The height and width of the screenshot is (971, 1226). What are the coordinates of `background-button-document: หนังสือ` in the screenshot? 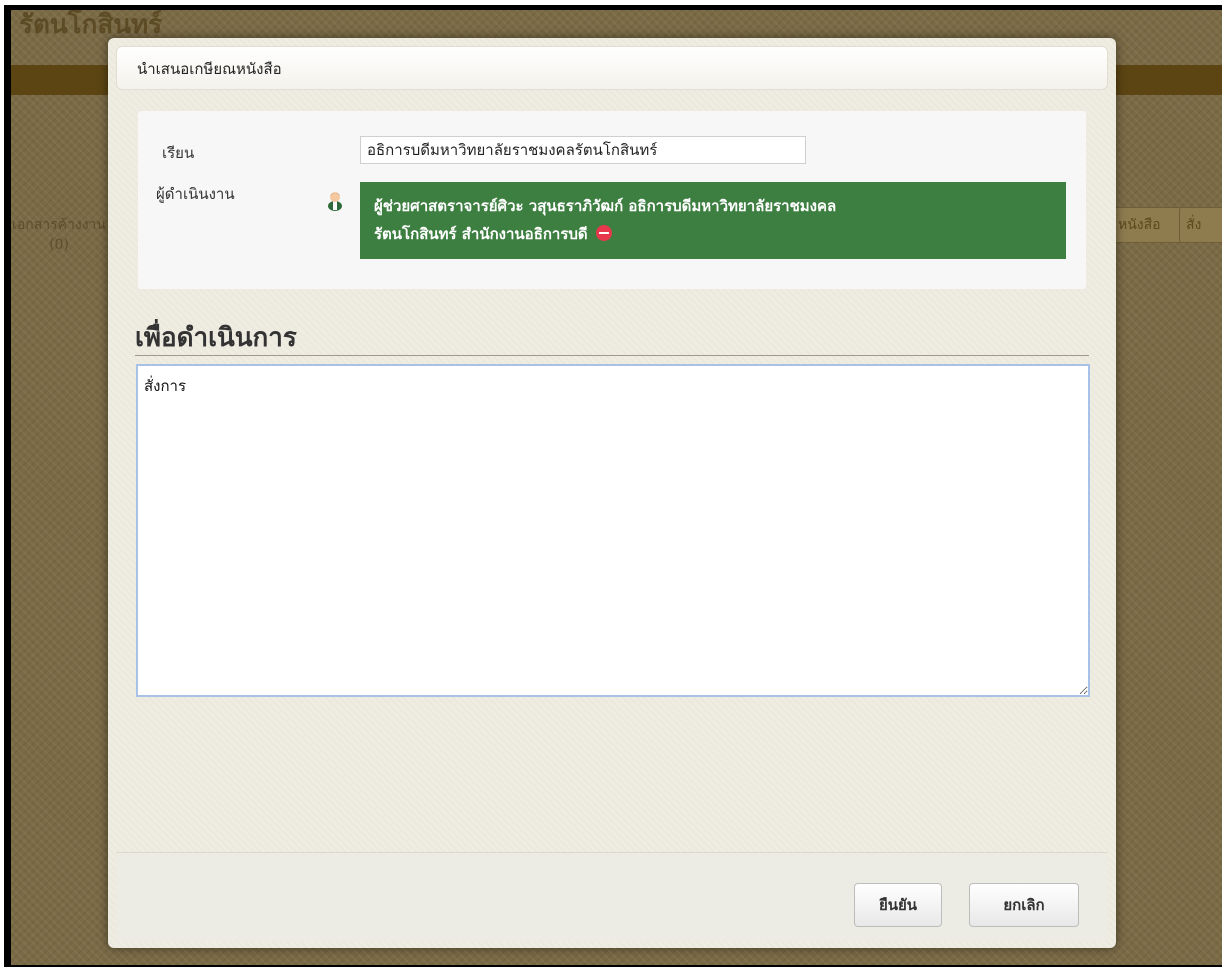 It's located at (1147, 225).